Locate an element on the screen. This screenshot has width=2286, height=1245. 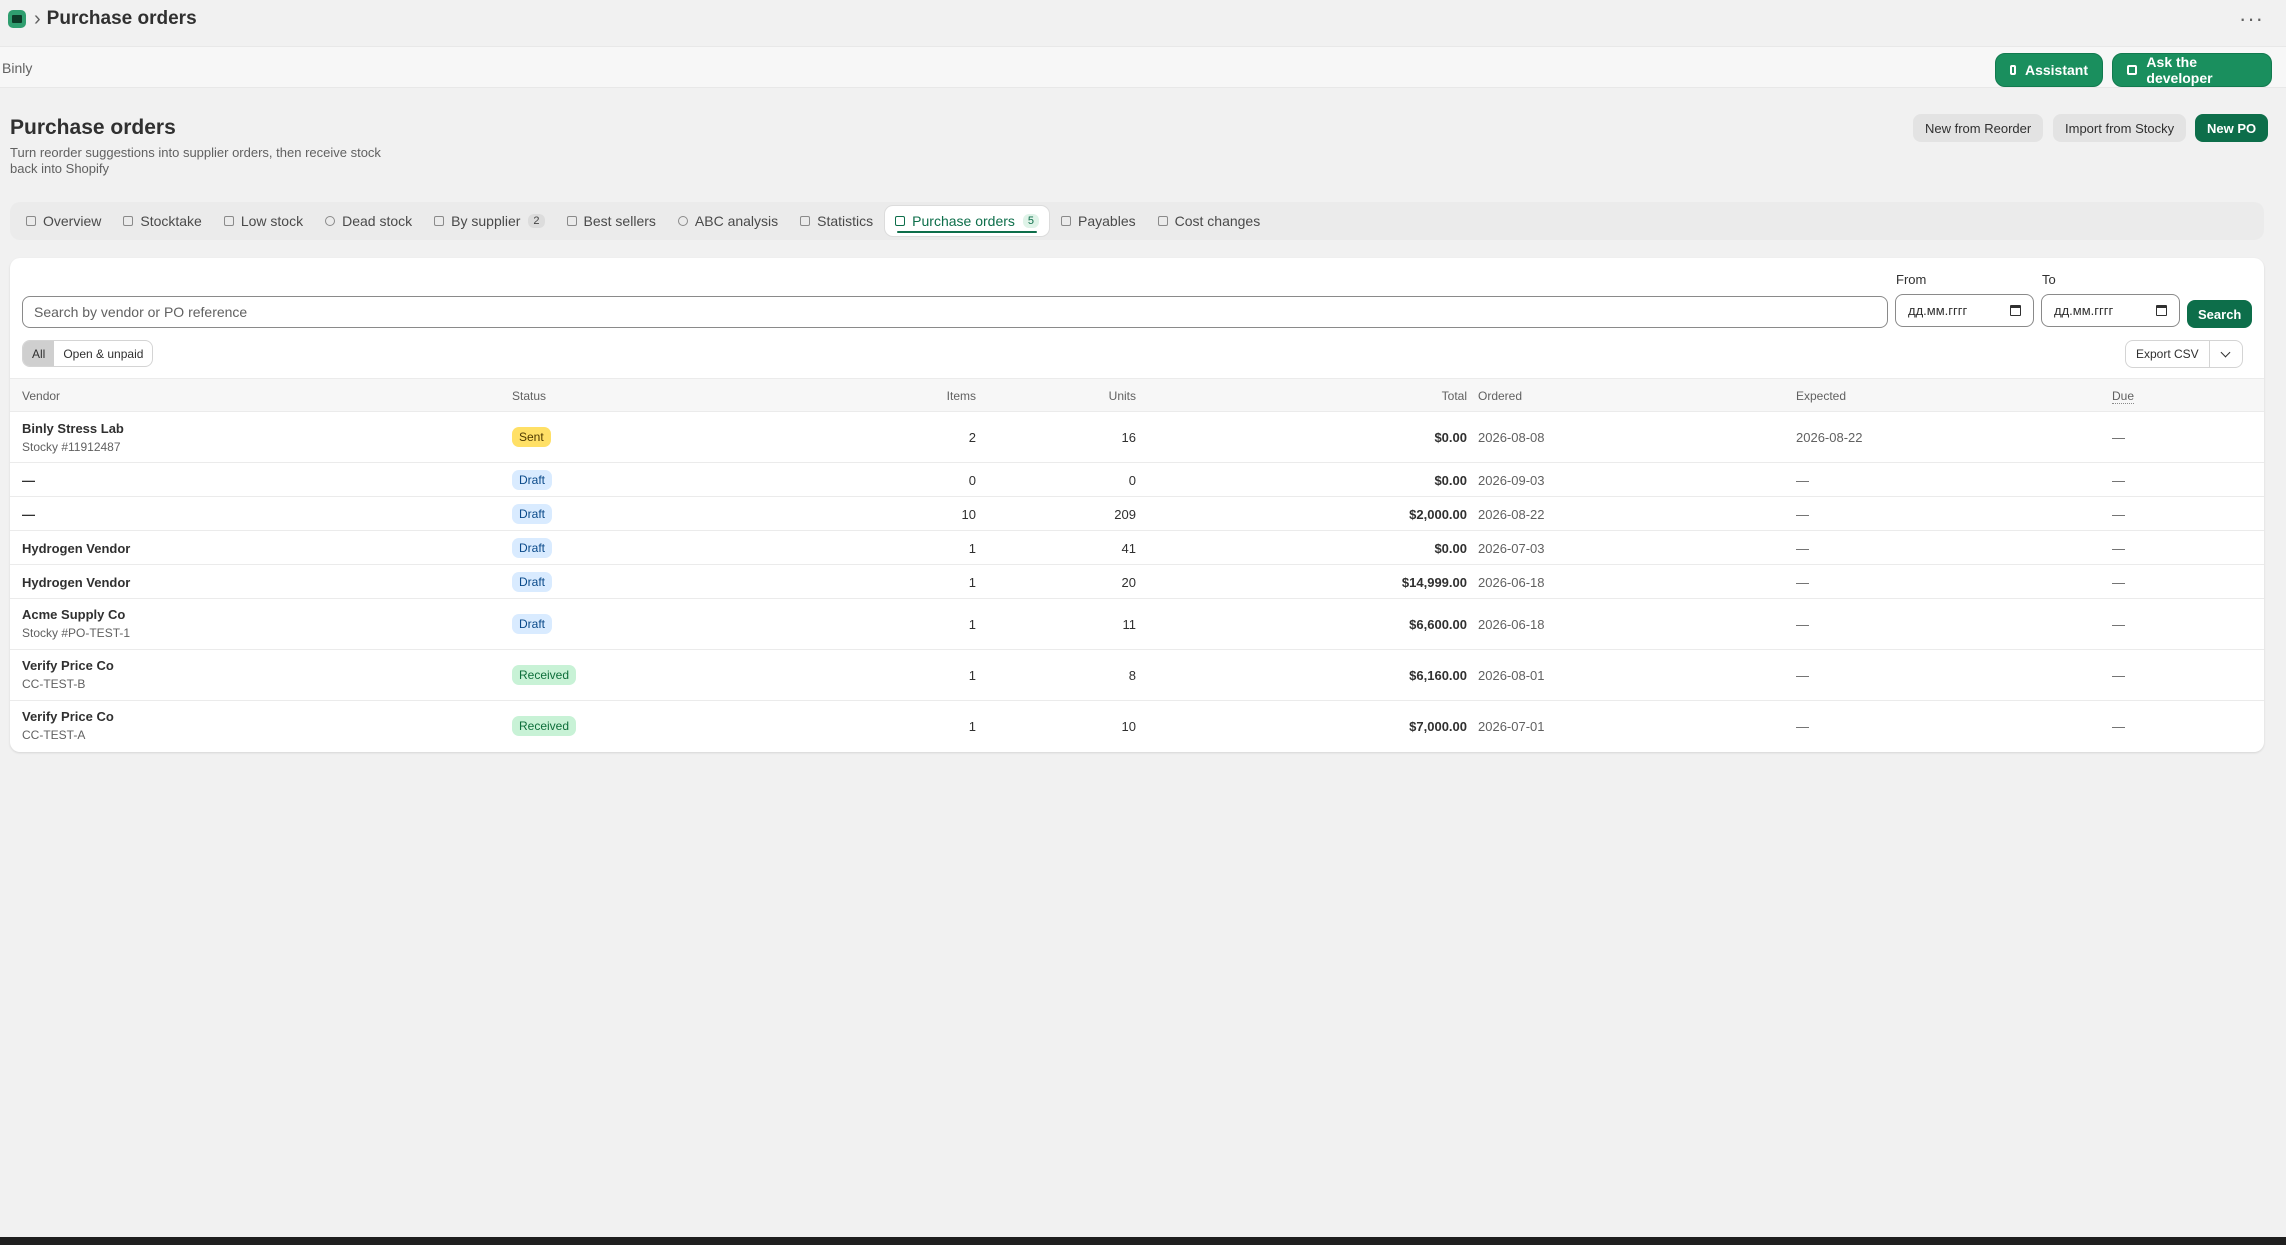
new-po-button: New PO is located at coordinates (2232, 128).